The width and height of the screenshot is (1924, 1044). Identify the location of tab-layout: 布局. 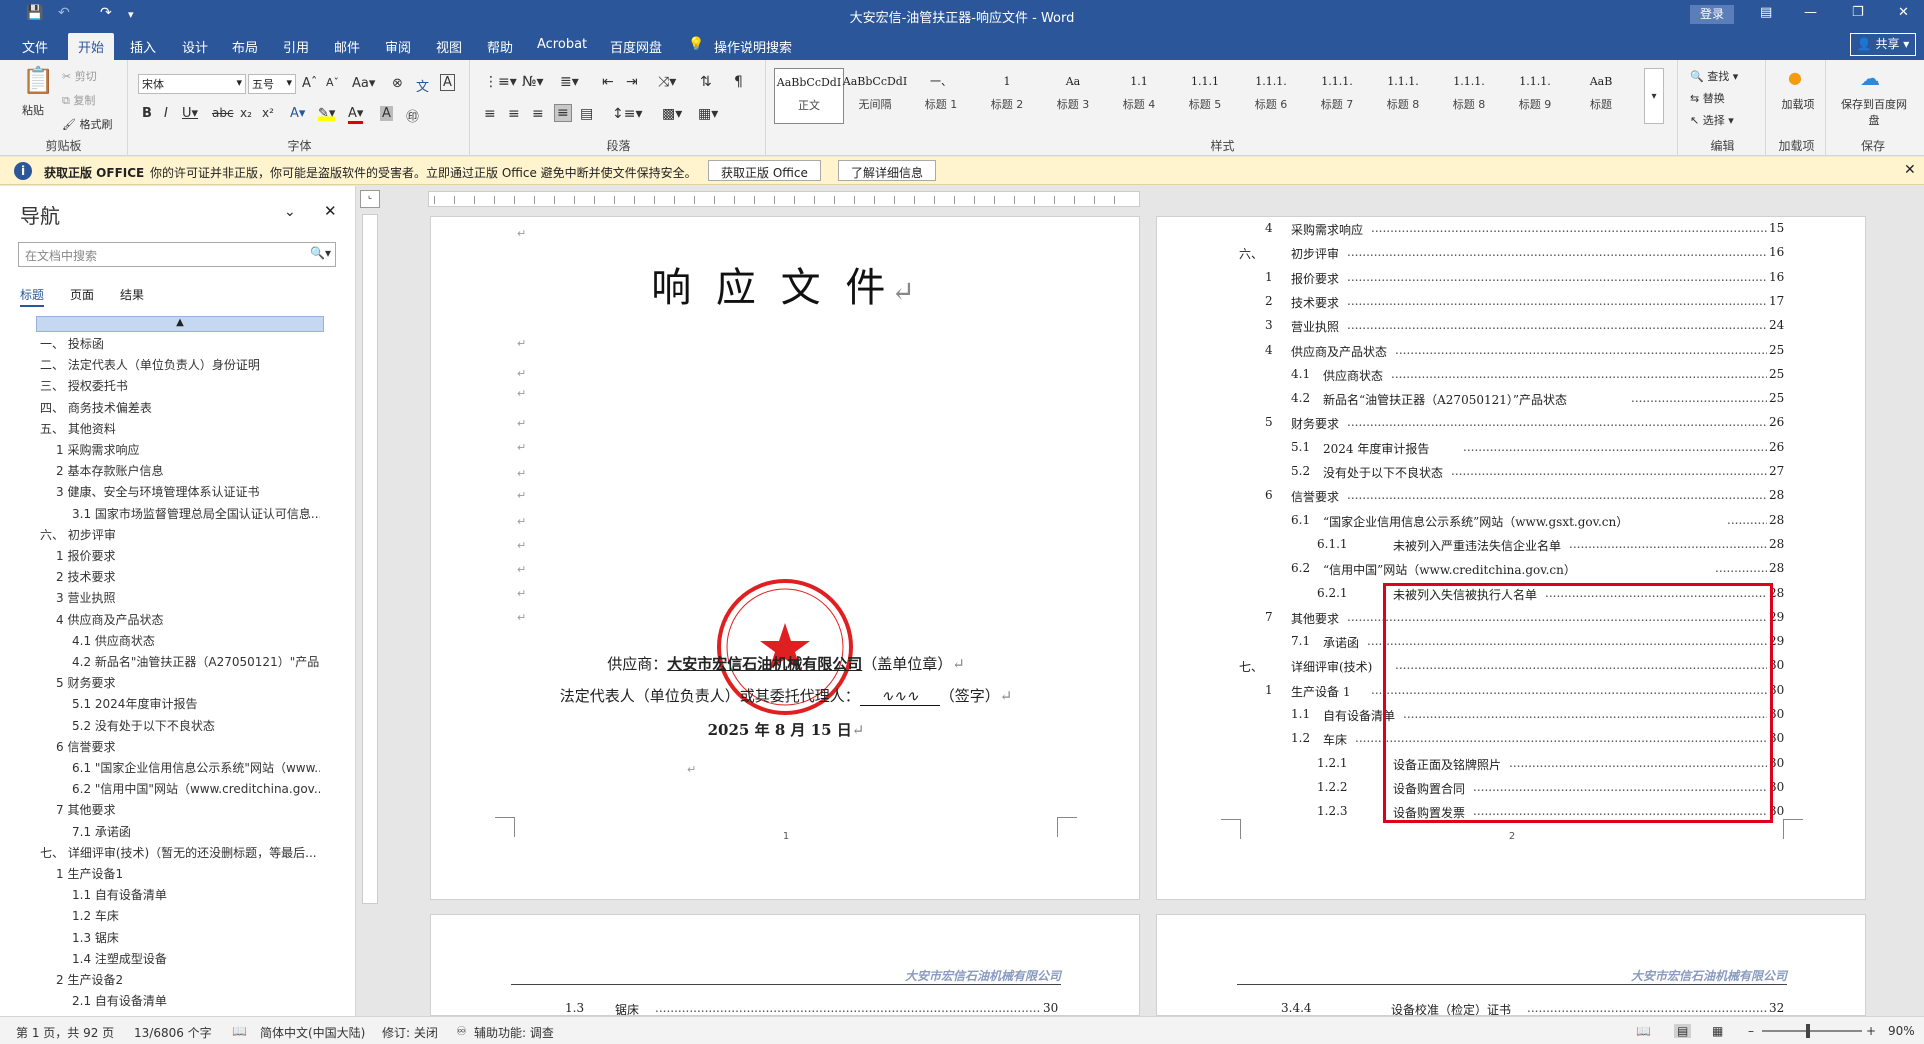
(245, 46).